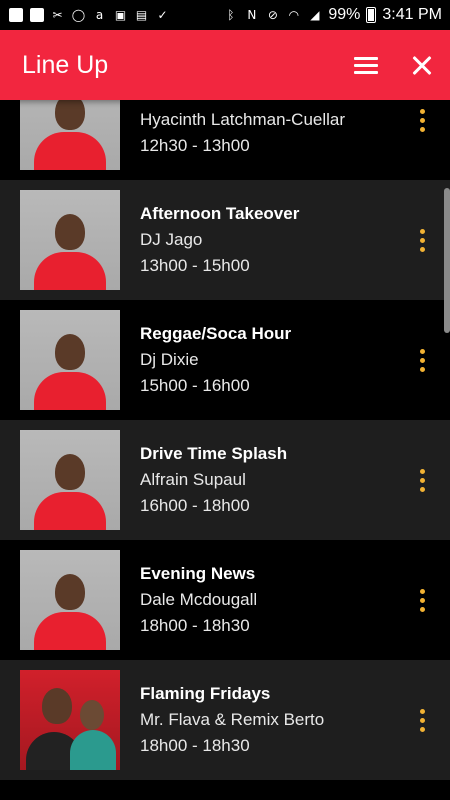 The width and height of the screenshot is (450, 800). I want to click on system-icons: ᛒ N ⊘ ◠ ◢ 99% 3:41 PM, so click(332, 15).